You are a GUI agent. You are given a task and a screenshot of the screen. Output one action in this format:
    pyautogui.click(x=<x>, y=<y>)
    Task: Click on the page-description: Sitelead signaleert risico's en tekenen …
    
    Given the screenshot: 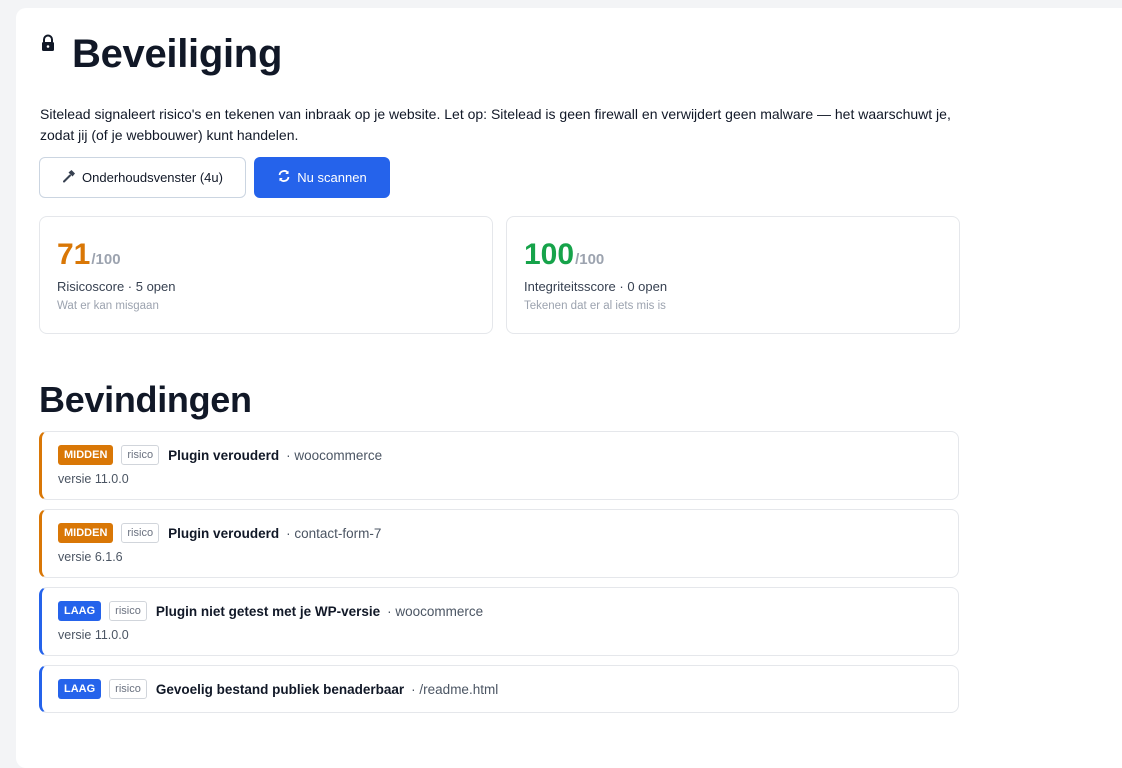 What is the action you would take?
    pyautogui.click(x=495, y=124)
    